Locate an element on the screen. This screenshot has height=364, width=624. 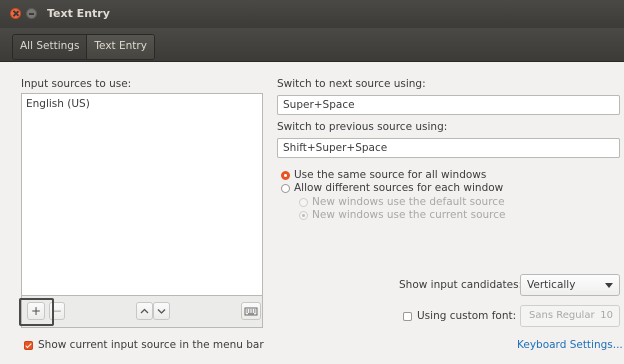
add-source-button: + is located at coordinates (36, 311).